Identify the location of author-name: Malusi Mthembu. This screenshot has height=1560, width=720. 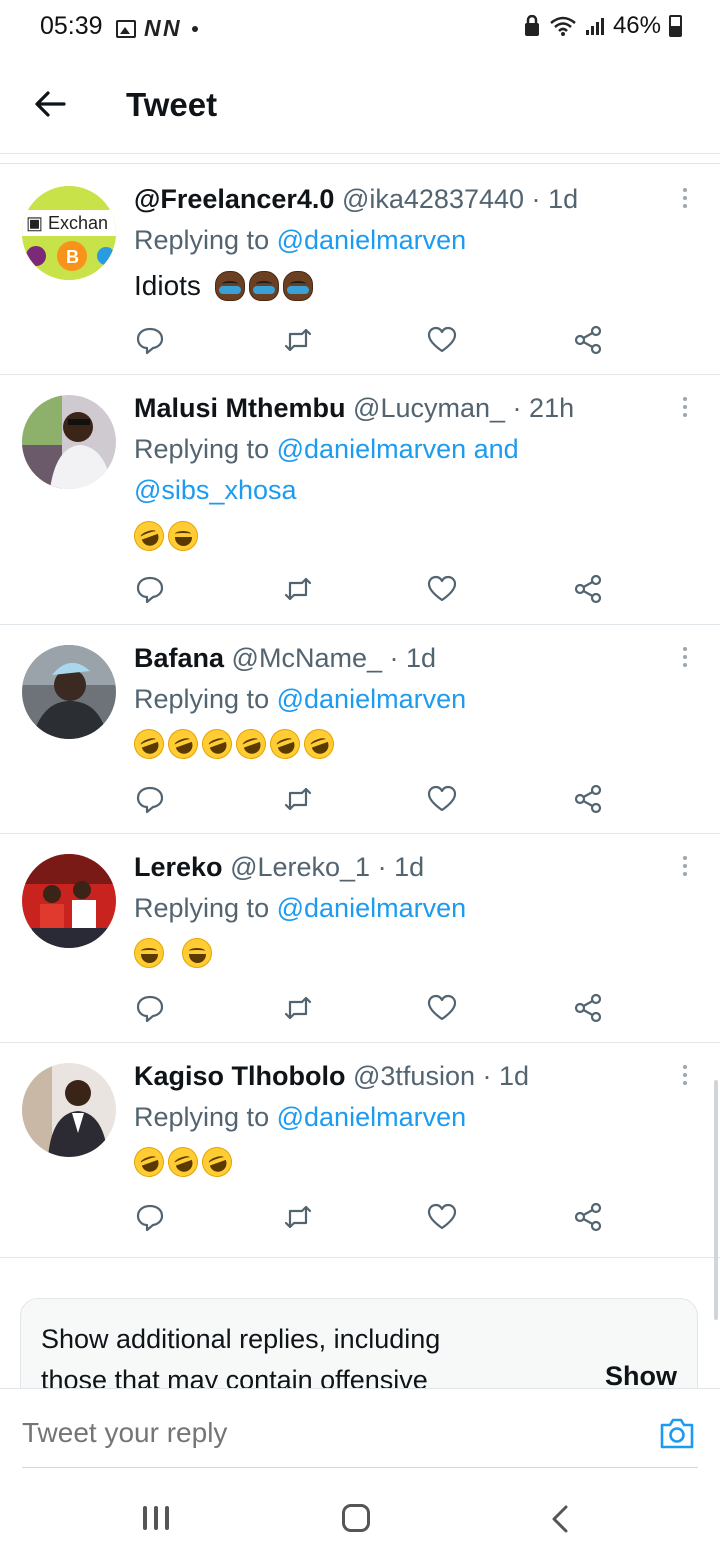
(240, 408).